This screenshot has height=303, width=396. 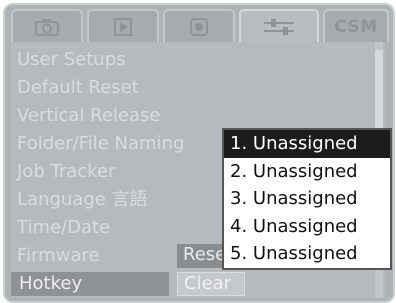 I want to click on tab-csm-label: CSM, so click(x=356, y=26).